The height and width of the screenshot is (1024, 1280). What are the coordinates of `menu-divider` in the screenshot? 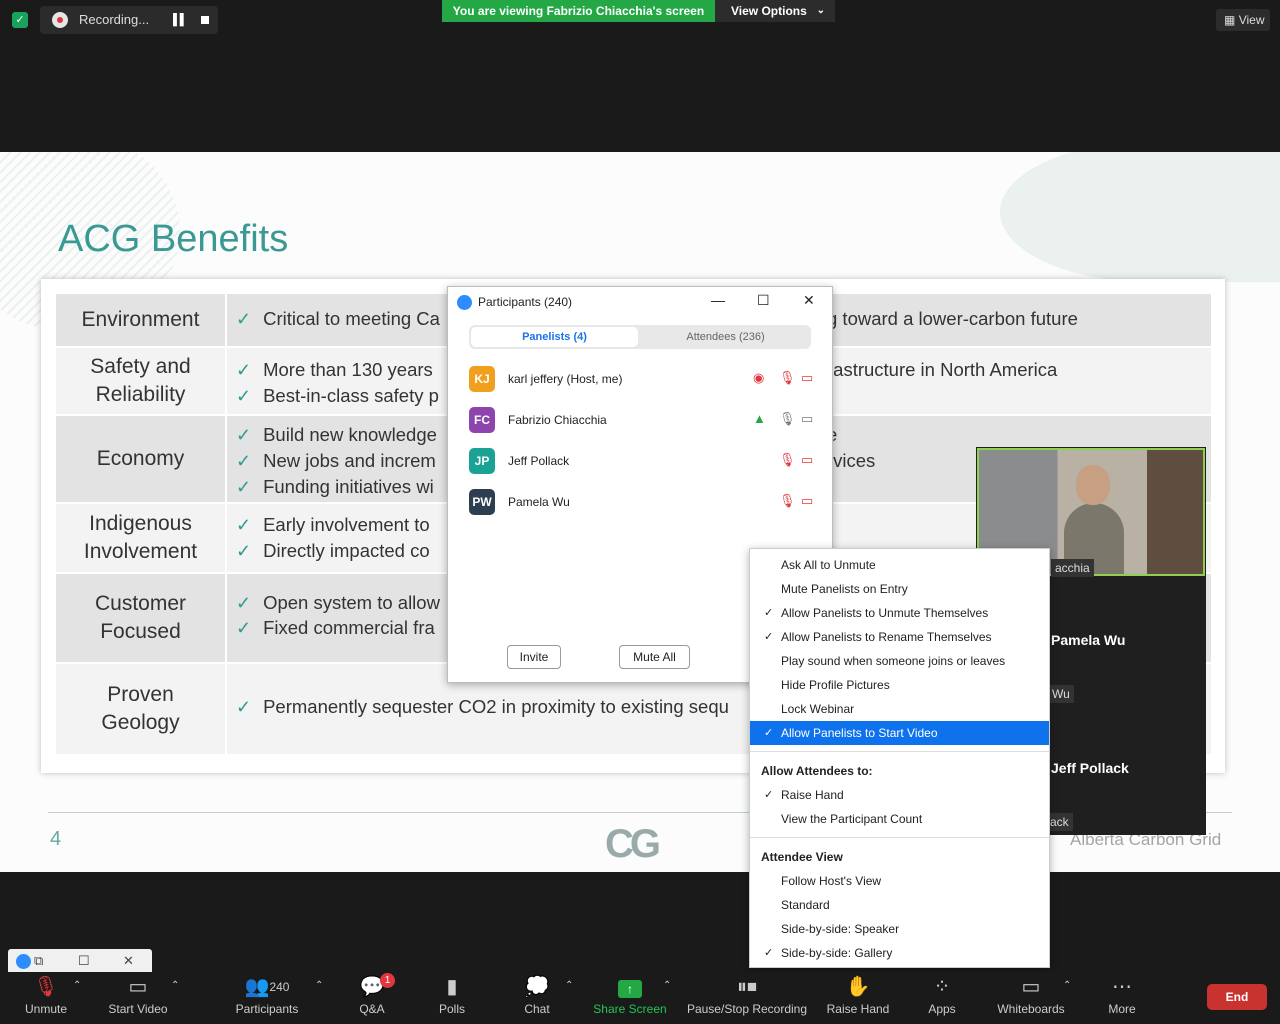 It's located at (899, 751).